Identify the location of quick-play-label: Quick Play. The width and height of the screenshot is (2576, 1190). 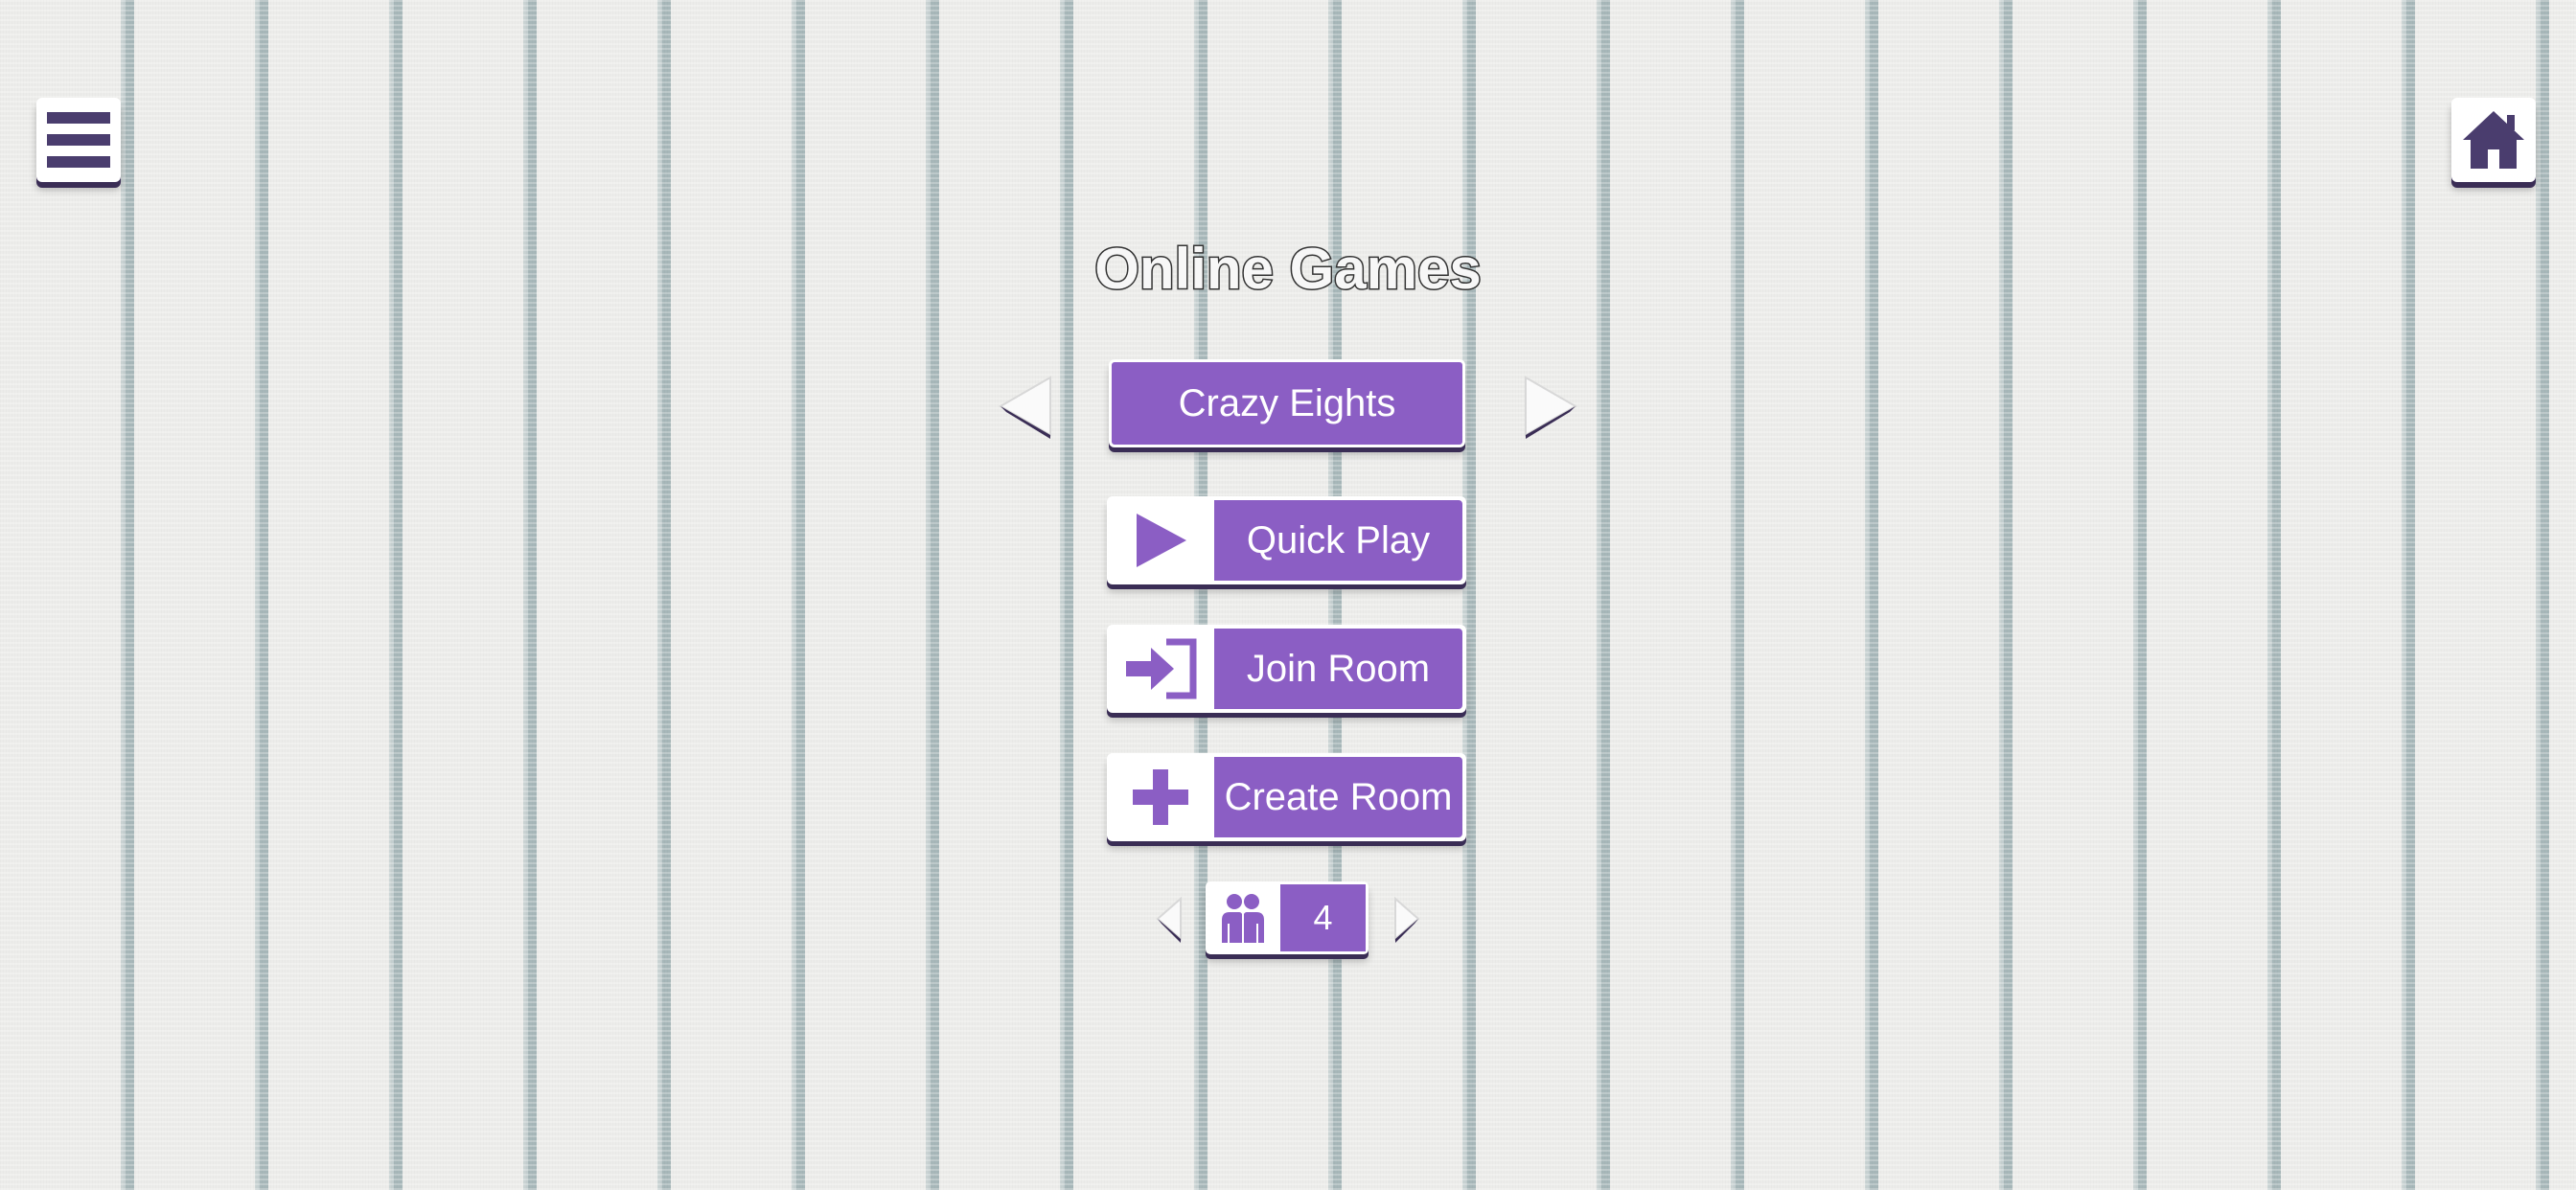
(1338, 541).